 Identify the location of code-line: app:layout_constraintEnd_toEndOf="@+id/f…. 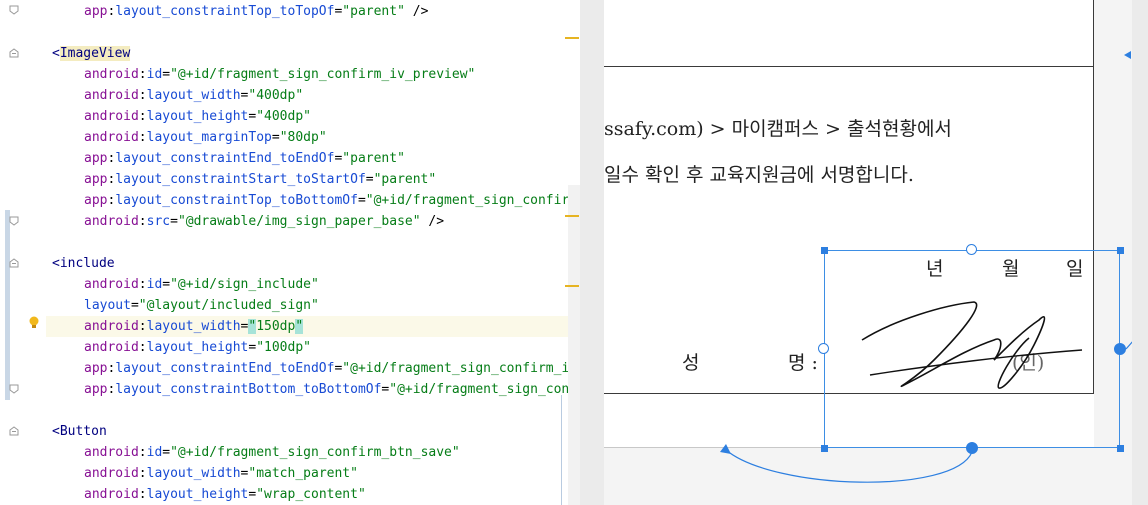
(310, 368).